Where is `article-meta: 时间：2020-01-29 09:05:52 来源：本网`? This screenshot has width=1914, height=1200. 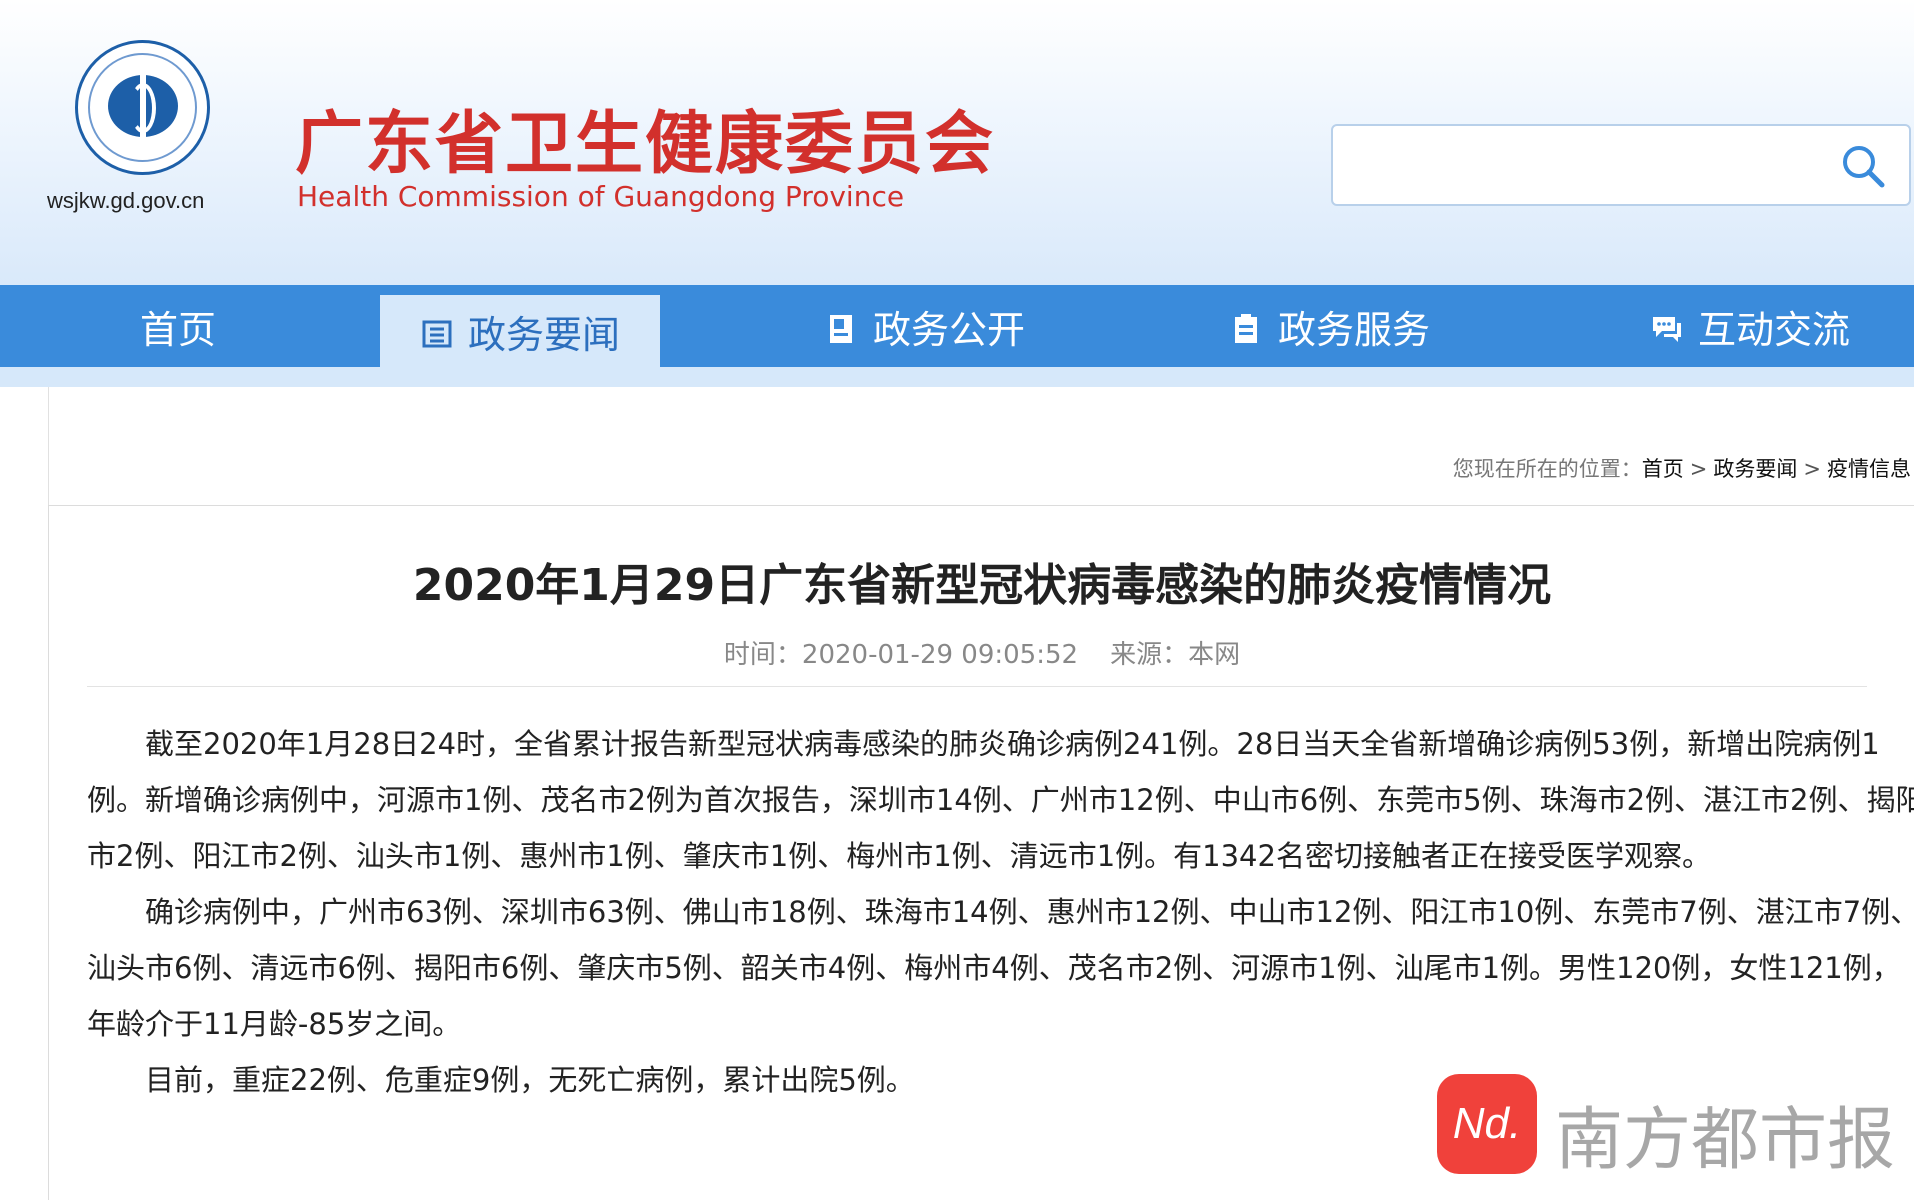
article-meta: 时间：2020-01-29 09:05:52 来源：本网 is located at coordinates (981, 652).